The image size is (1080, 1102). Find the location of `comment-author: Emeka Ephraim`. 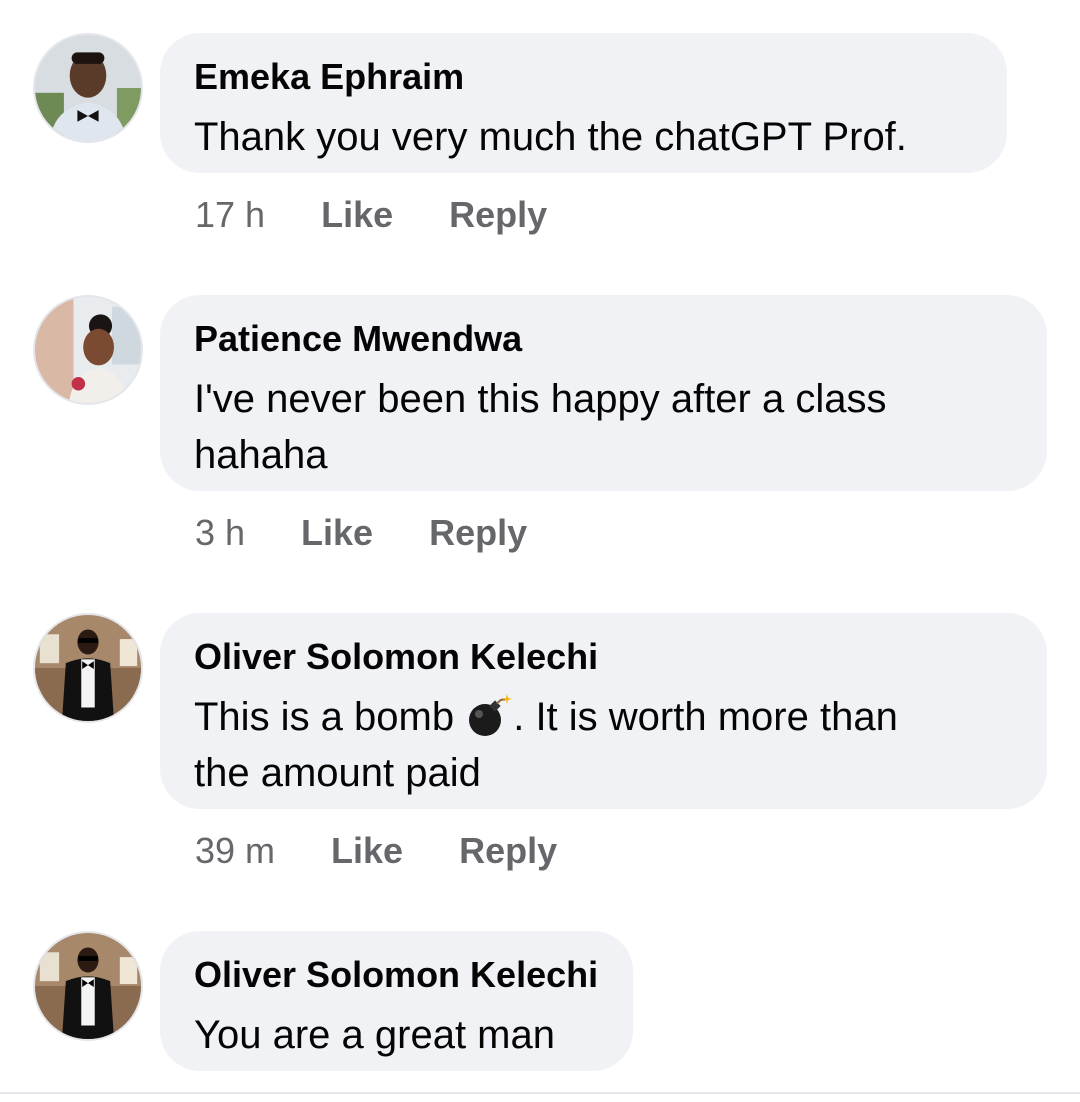

comment-author: Emeka Ephraim is located at coordinates (583, 77).